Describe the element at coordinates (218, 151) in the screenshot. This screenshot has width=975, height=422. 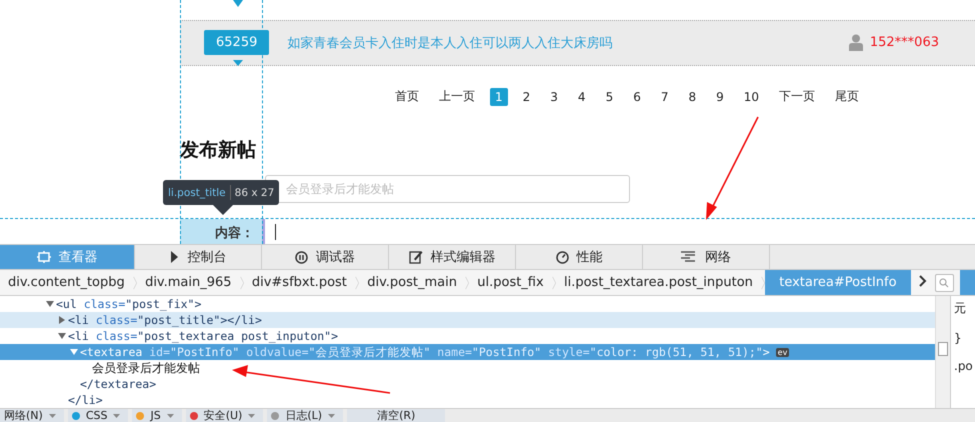
I see `section-heading: 发布新帖` at that location.